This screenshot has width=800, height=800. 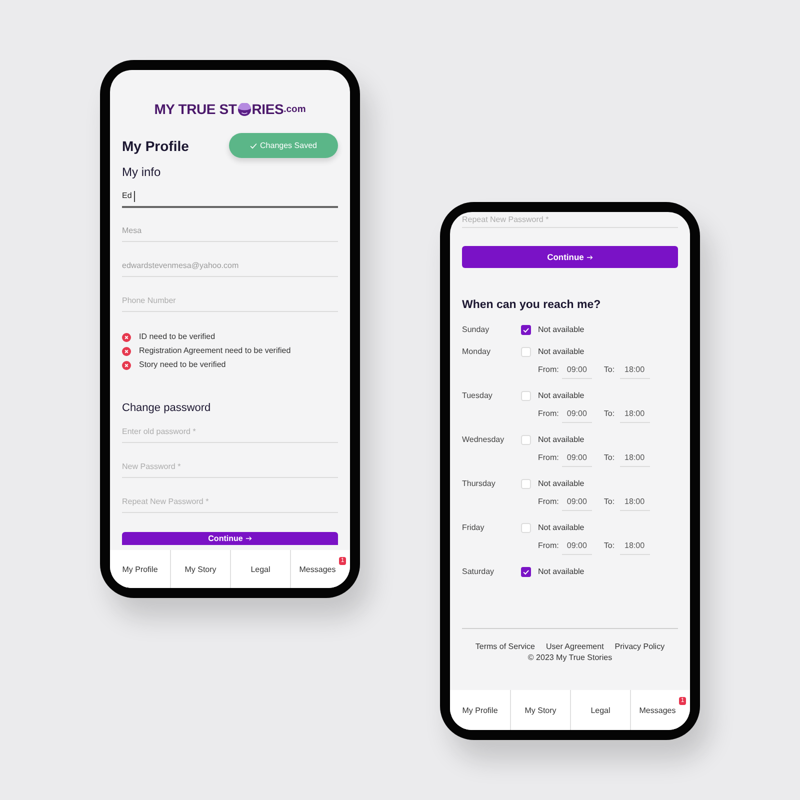 I want to click on check-icon, so click(x=254, y=145).